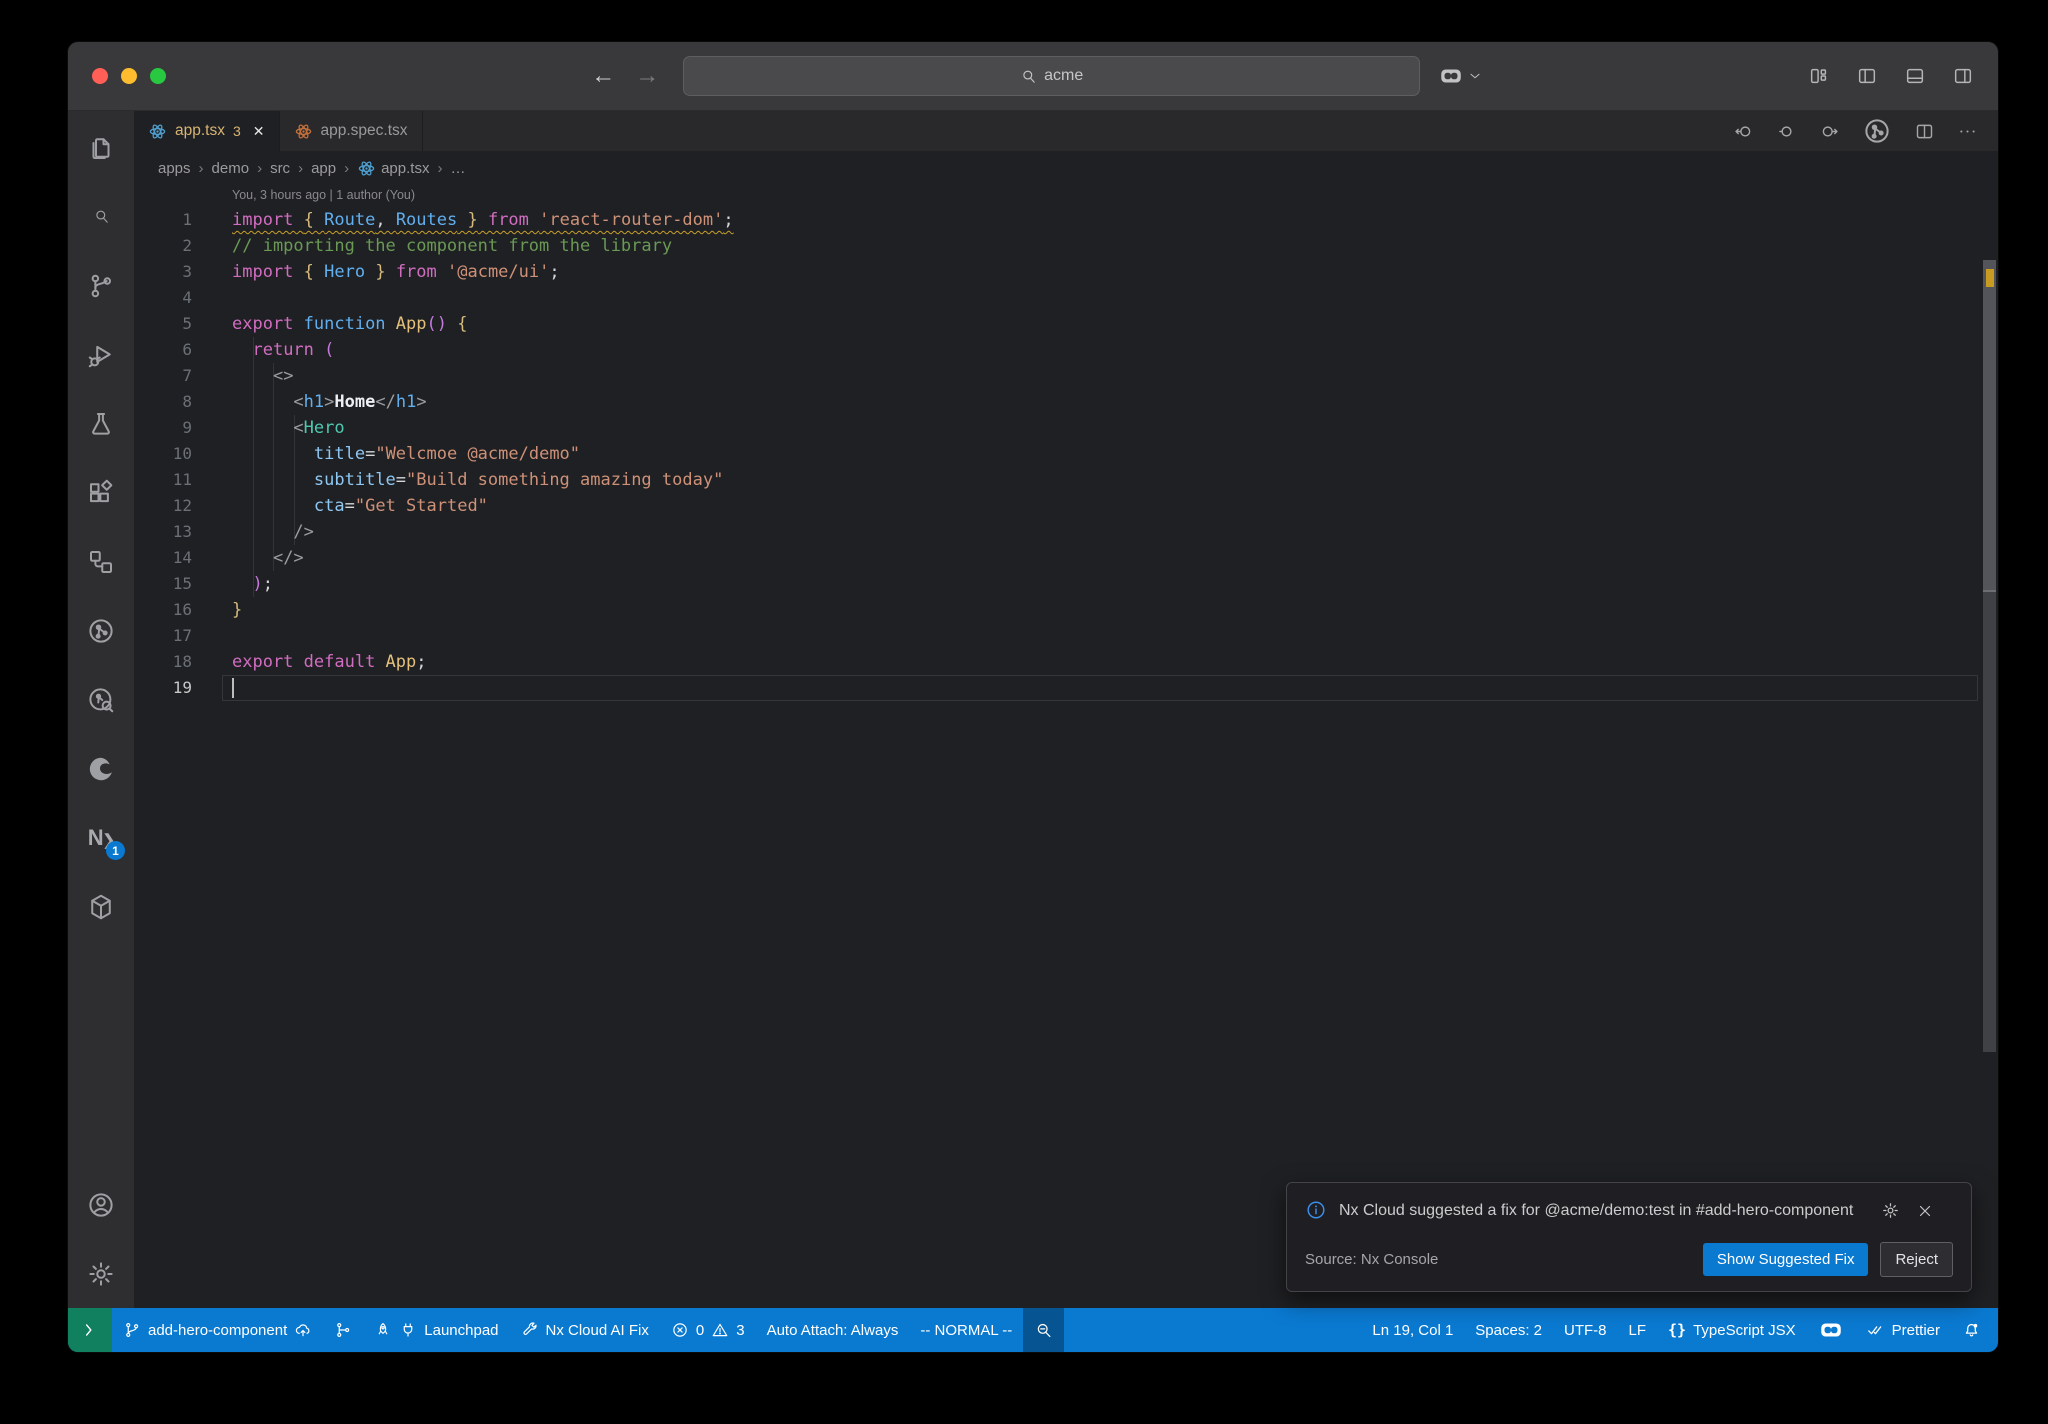 The width and height of the screenshot is (2048, 1424). What do you see at coordinates (1066, 688) in the screenshot?
I see `code-line-19: 19` at bounding box center [1066, 688].